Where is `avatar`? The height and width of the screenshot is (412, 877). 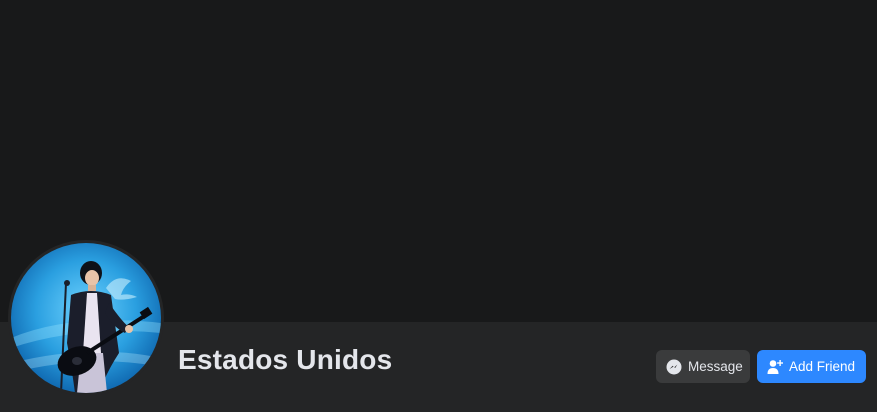
avatar is located at coordinates (86, 318).